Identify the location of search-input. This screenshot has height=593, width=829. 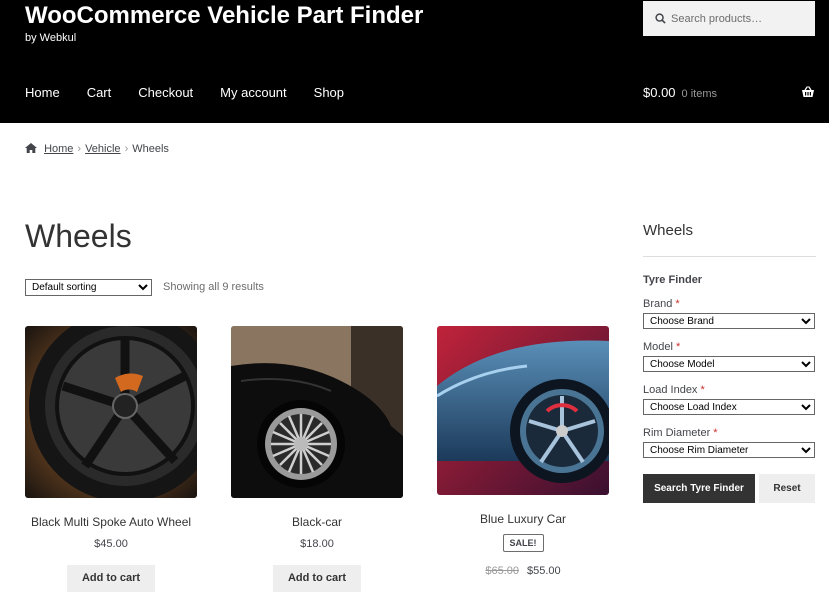
(738, 19).